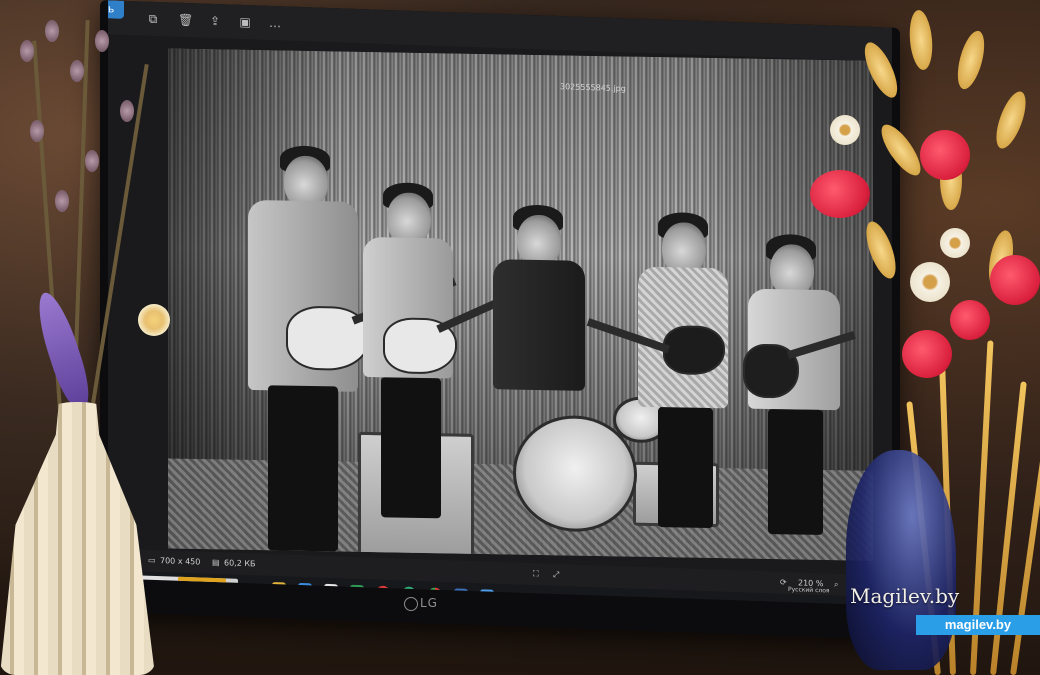  Describe the element at coordinates (215, 21) in the screenshot. I see `share-icon: ⇪` at that location.